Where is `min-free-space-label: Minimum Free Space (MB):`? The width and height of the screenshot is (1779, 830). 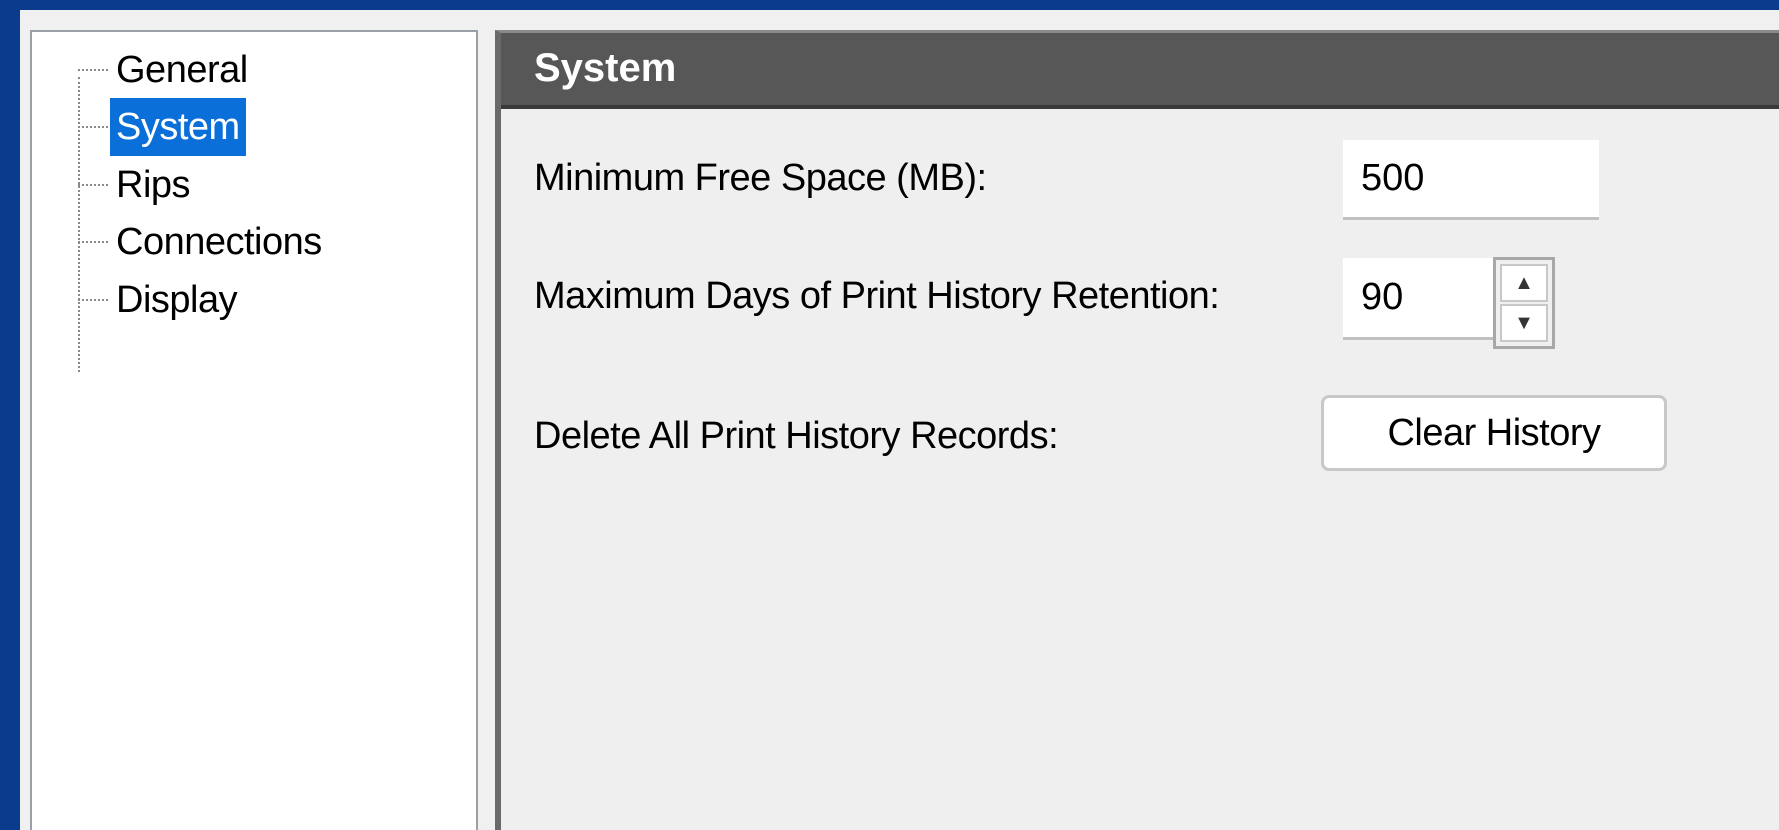 min-free-space-label: Minimum Free Space (MB): is located at coordinates (760, 178).